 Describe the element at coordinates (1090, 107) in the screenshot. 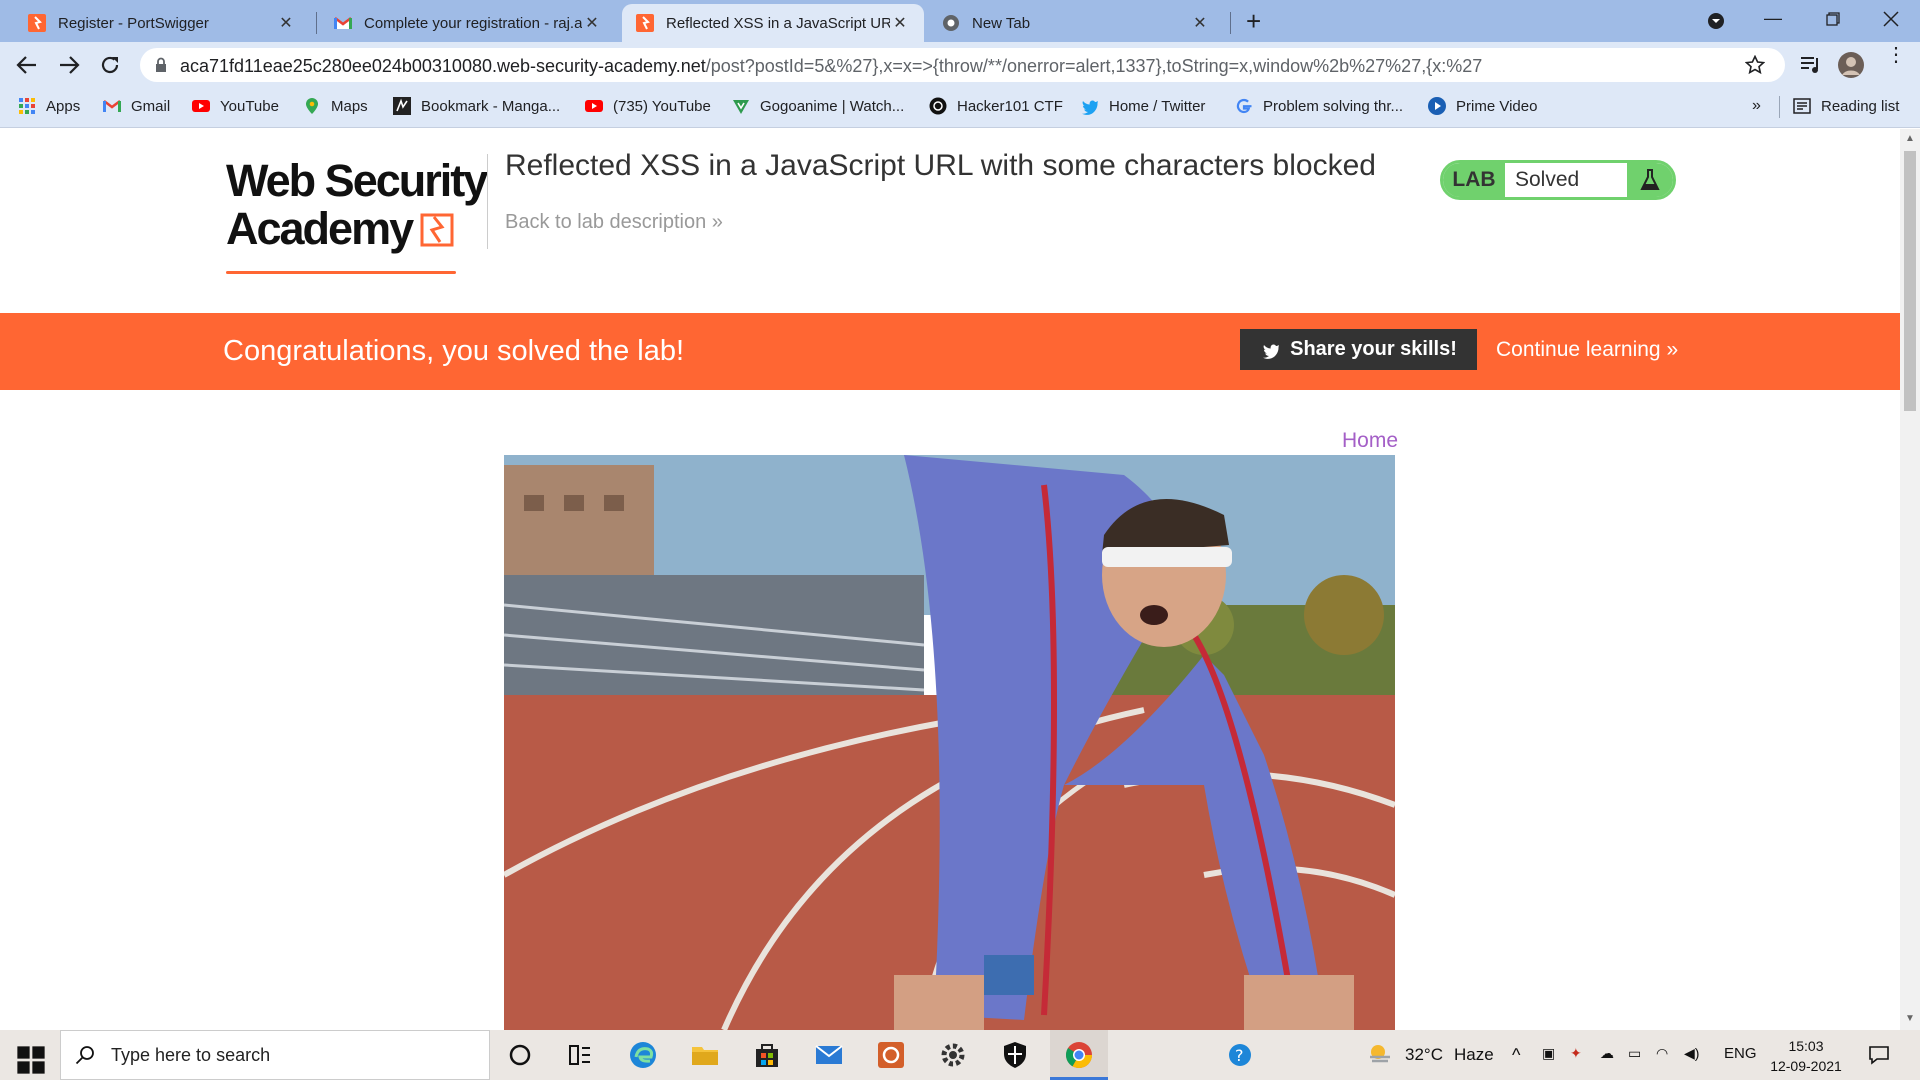

I see `twitter-icon` at that location.